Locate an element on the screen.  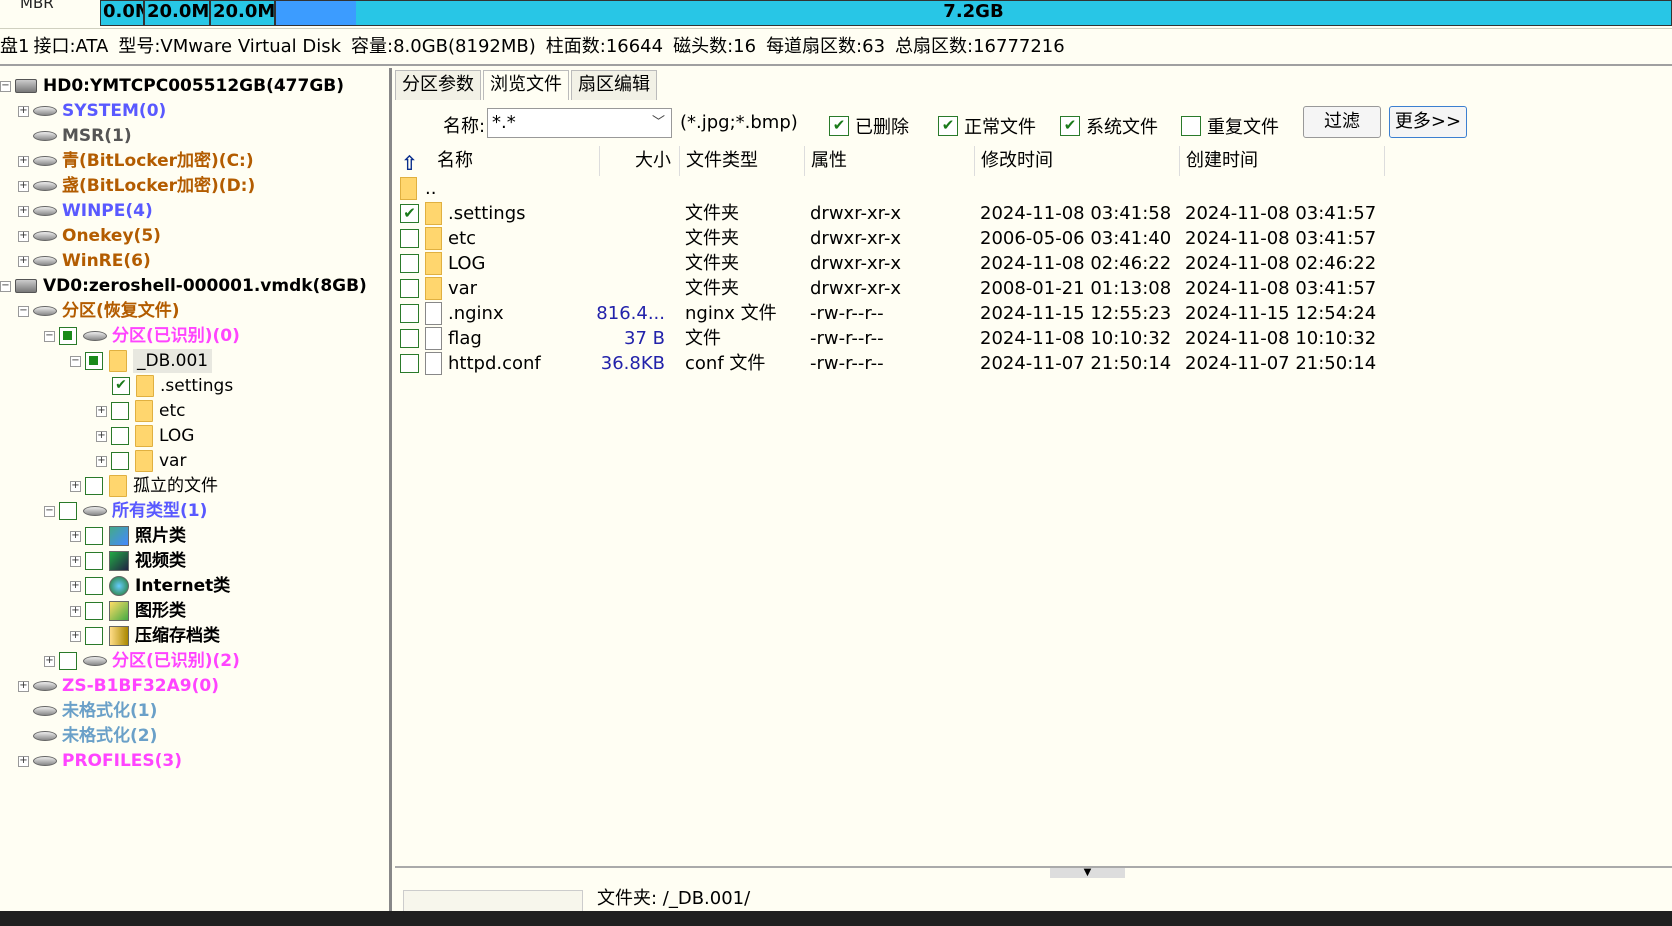
tree-type-graphics: + 图形类 is located at coordinates (128, 611).